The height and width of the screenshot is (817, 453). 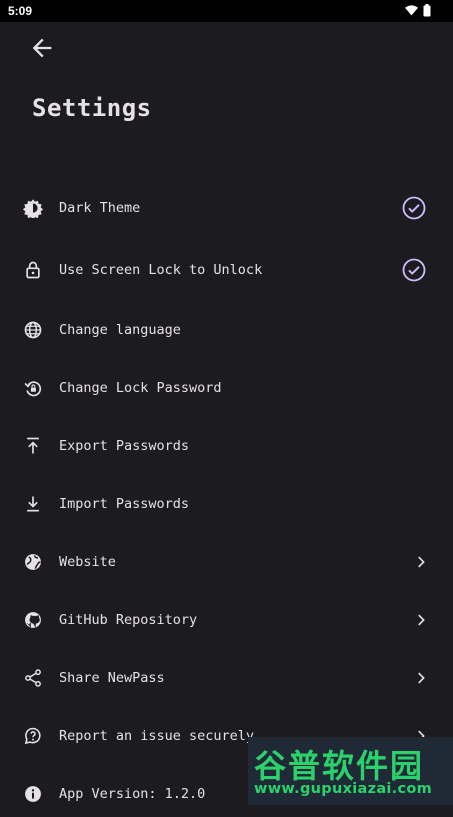 I want to click on setting-website: Website, so click(x=226, y=562).